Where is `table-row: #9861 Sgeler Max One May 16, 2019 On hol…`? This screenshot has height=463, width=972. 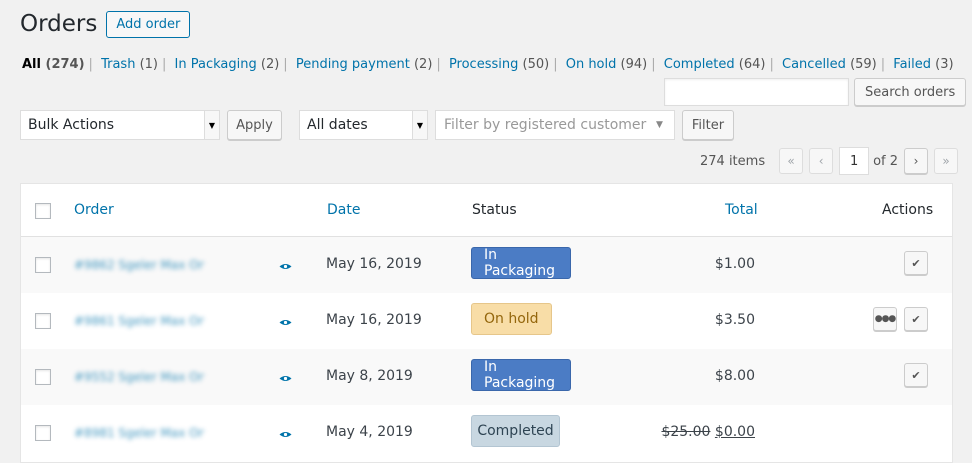 table-row: #9861 Sgeler Max One May 16, 2019 On hol… is located at coordinates (486, 321).